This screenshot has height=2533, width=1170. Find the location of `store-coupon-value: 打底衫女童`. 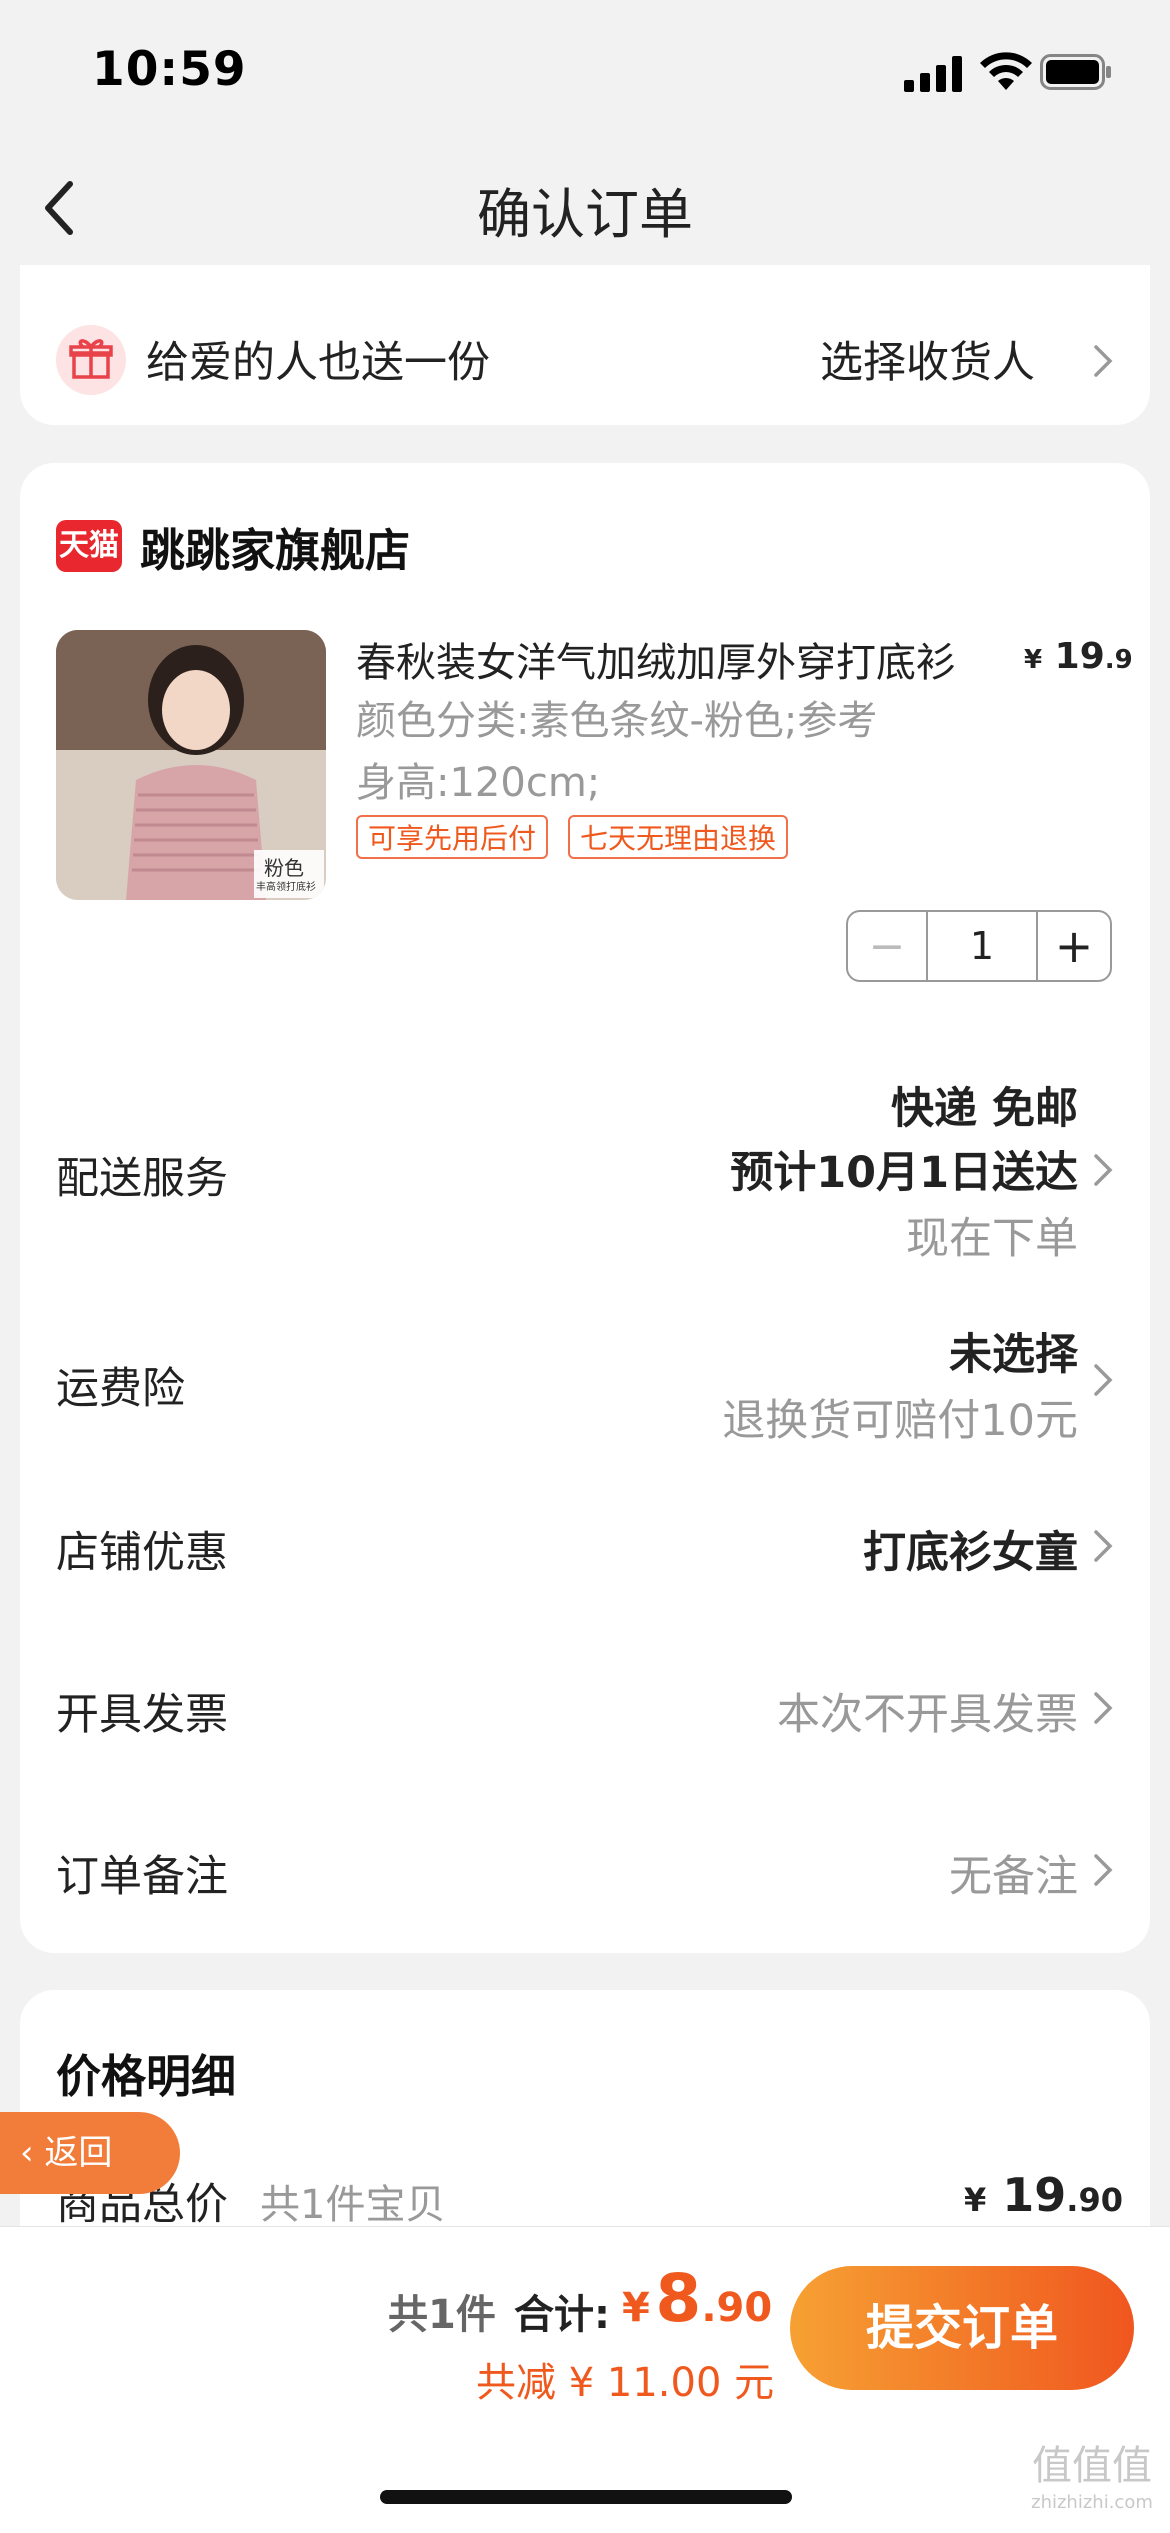

store-coupon-value: 打底衫女童 is located at coordinates (970, 1549).